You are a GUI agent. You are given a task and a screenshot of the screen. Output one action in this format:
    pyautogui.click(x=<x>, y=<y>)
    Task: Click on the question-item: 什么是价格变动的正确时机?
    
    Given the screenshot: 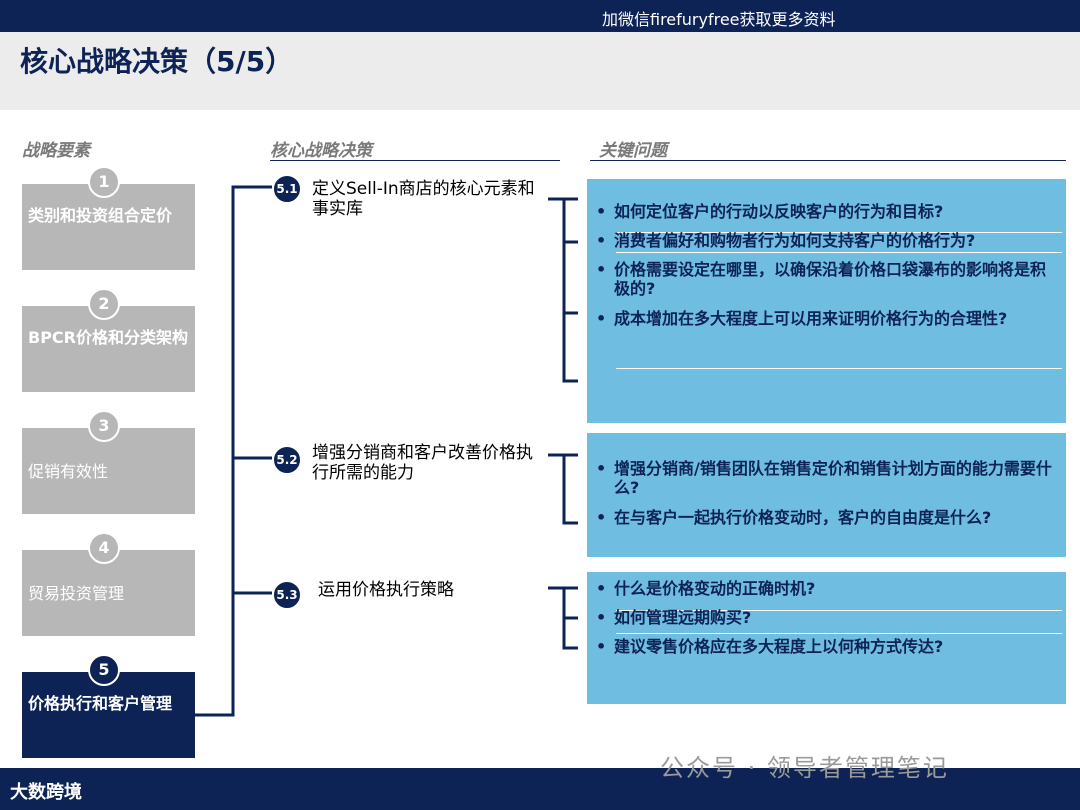 What is the action you would take?
    pyautogui.click(x=825, y=588)
    